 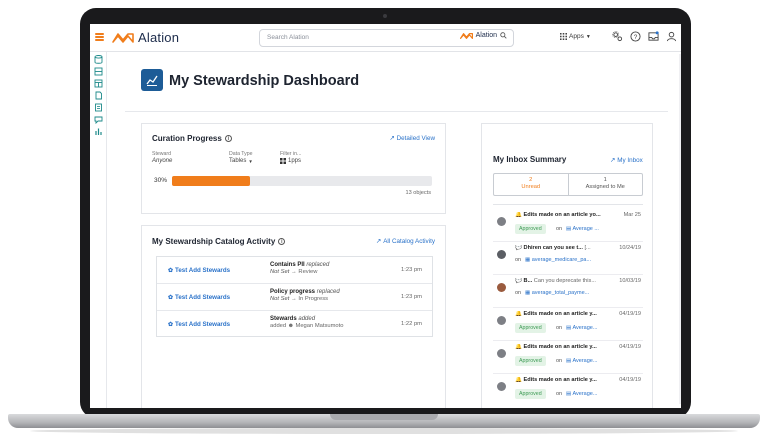 What do you see at coordinates (283, 319) in the screenshot?
I see `activity-field: Stewards` at bounding box center [283, 319].